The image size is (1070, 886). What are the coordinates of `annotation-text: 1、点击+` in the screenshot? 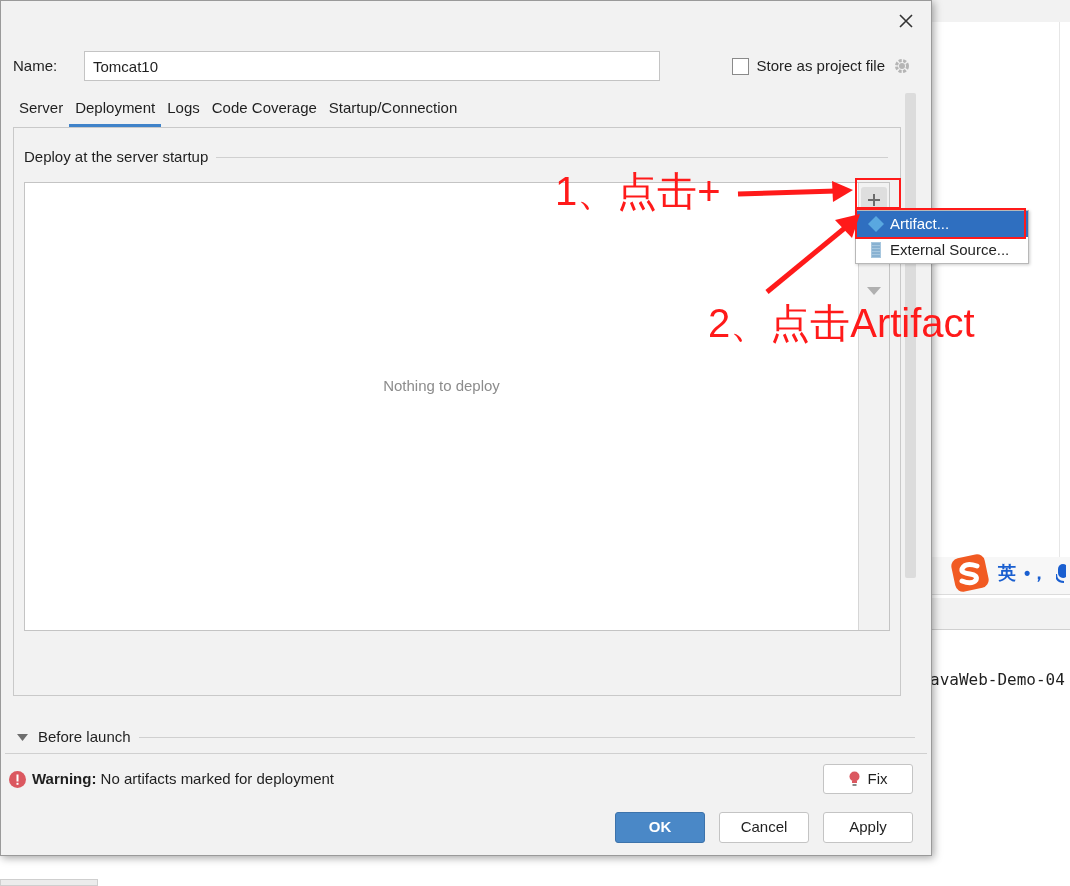 It's located at (638, 191).